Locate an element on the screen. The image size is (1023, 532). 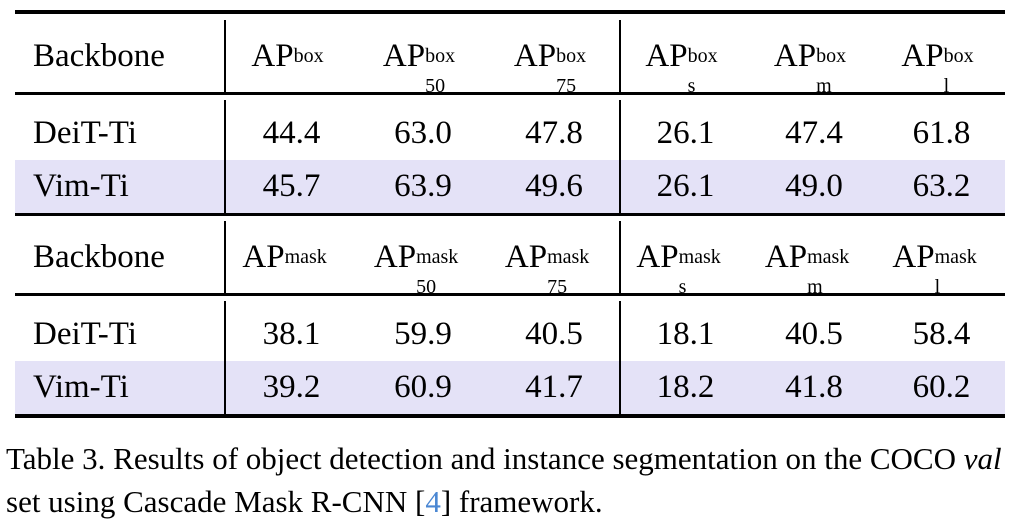
cell-aps-mask: 18.1 is located at coordinates (684, 331).